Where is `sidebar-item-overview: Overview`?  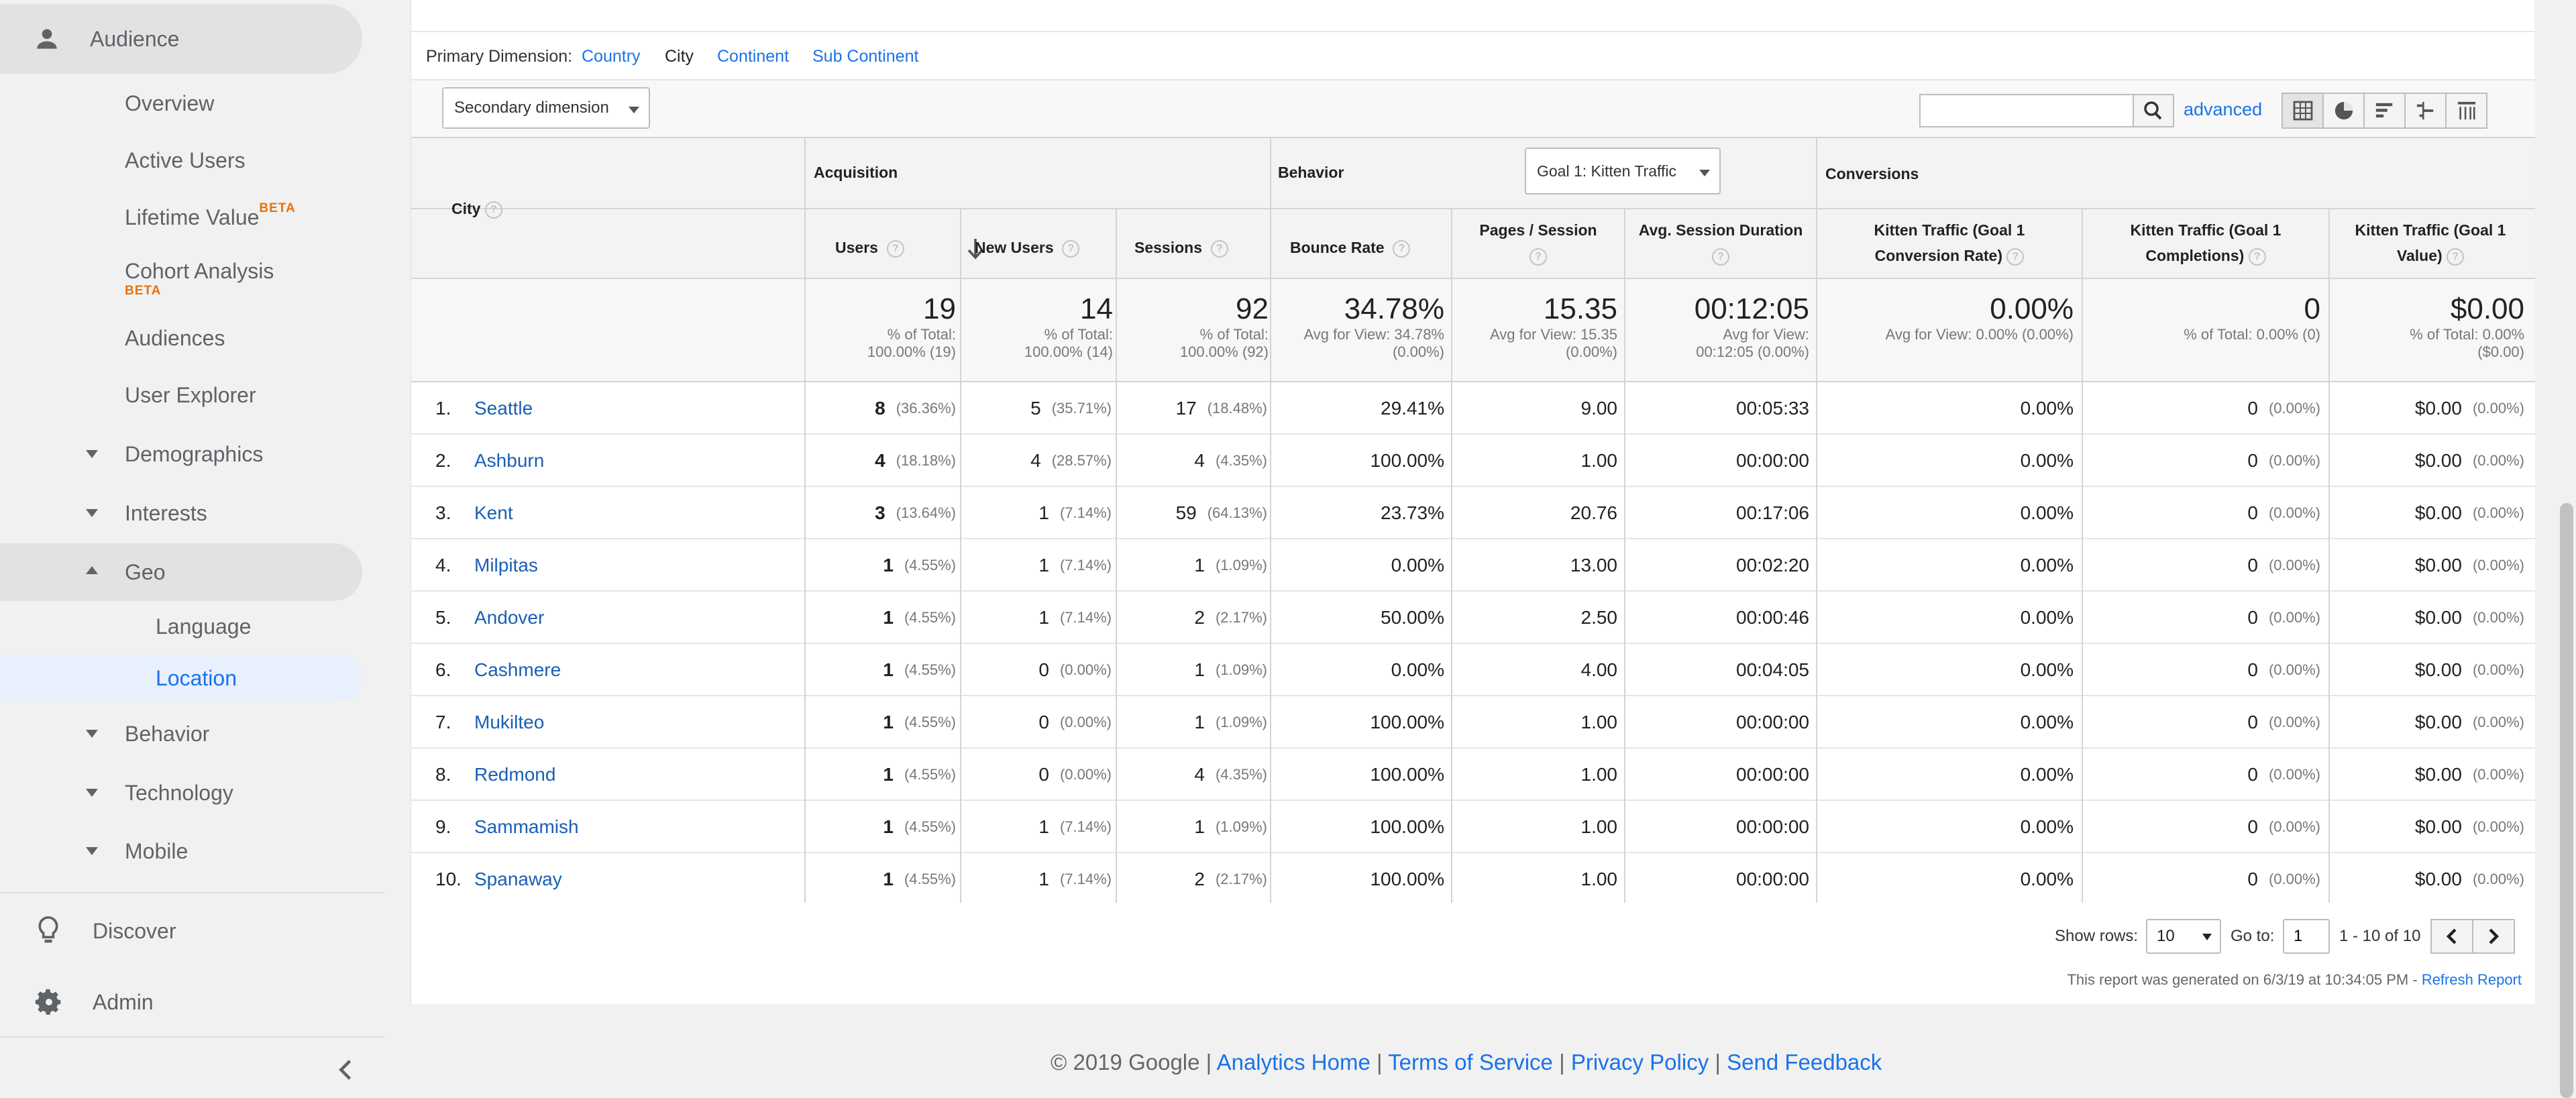
sidebar-item-overview: Overview is located at coordinates (169, 103).